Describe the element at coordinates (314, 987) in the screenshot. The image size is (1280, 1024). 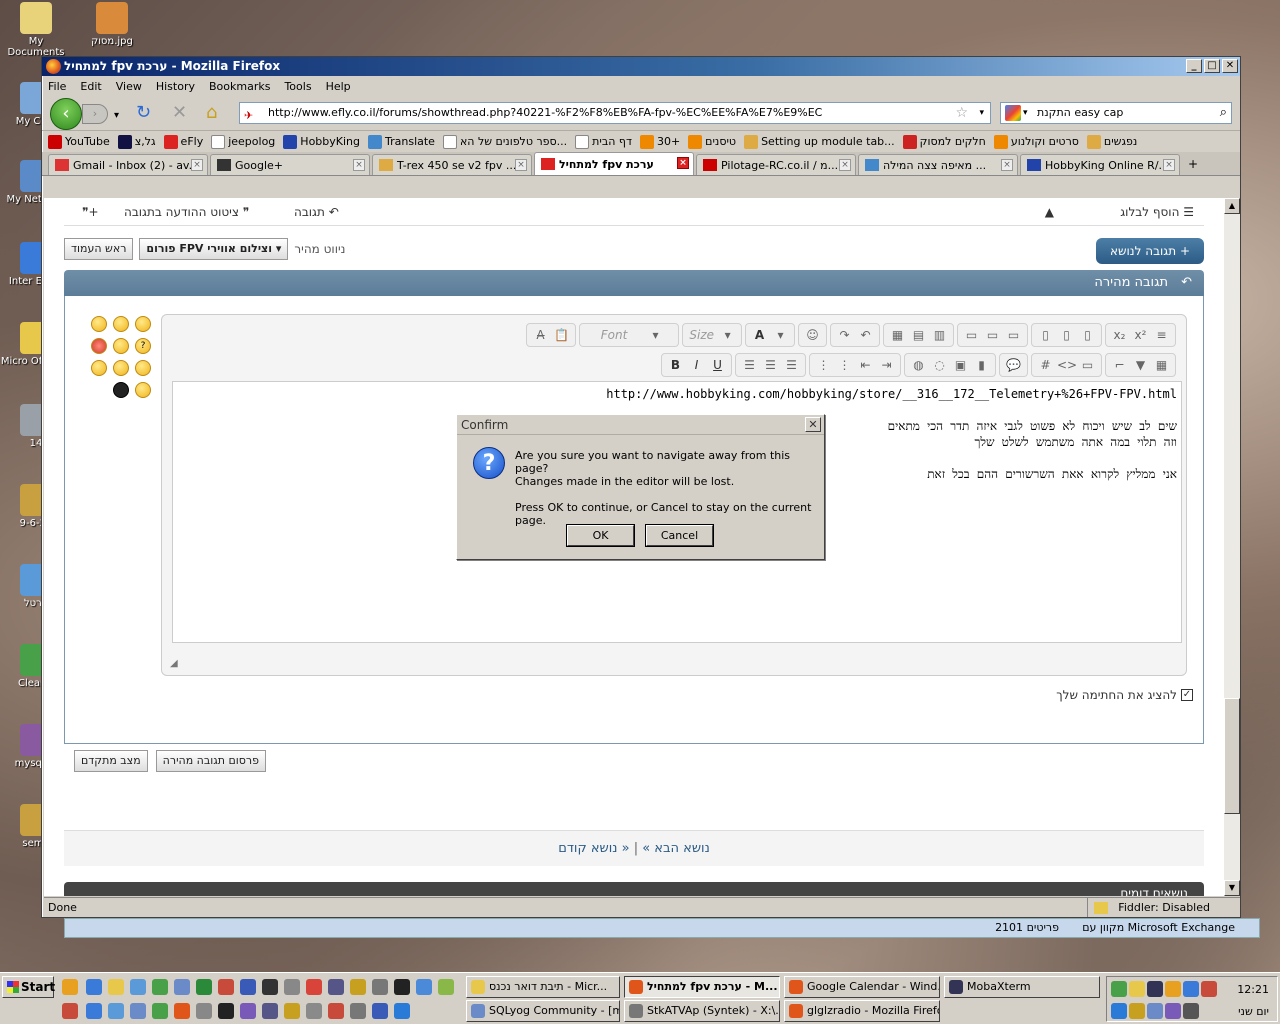
I see `chrome-icon` at that location.